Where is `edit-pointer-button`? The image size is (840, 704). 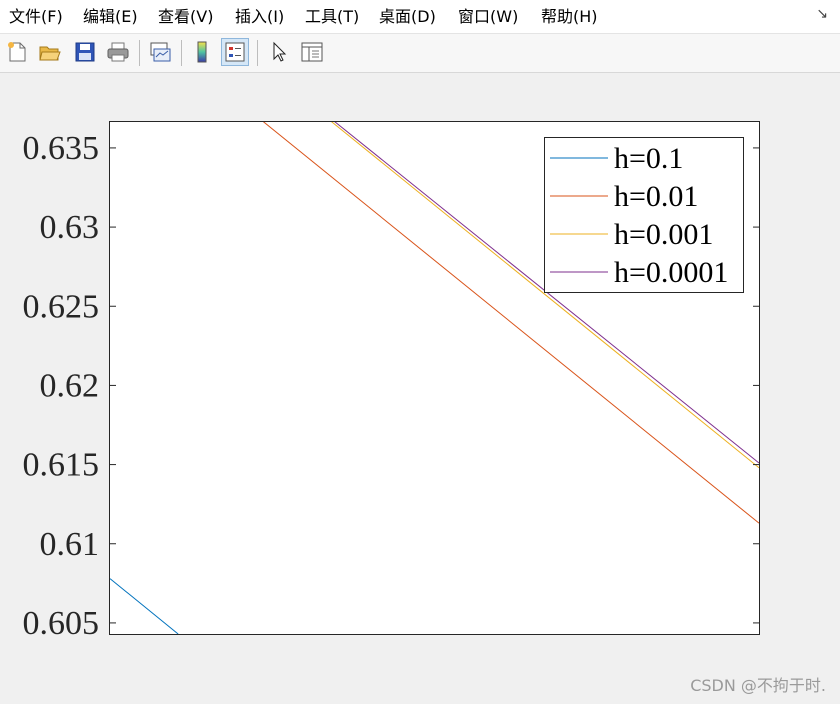 edit-pointer-button is located at coordinates (279, 52).